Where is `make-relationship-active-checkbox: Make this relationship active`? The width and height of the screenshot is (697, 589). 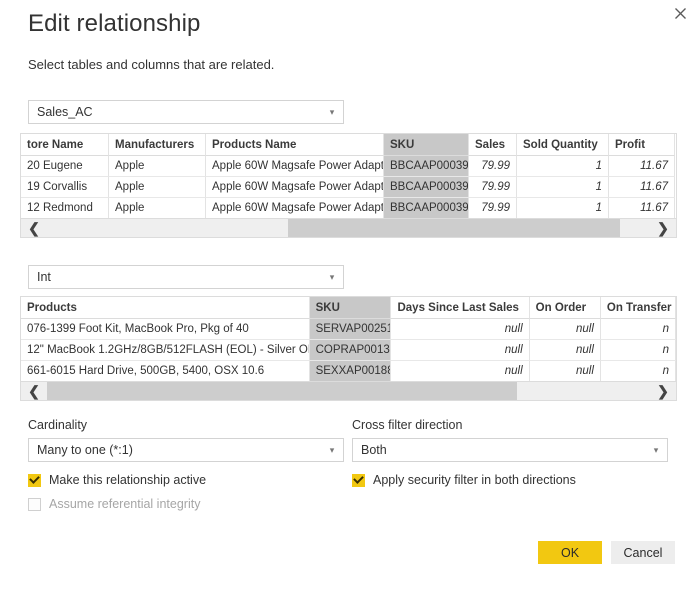
make-relationship-active-checkbox: Make this relationship active is located at coordinates (117, 480).